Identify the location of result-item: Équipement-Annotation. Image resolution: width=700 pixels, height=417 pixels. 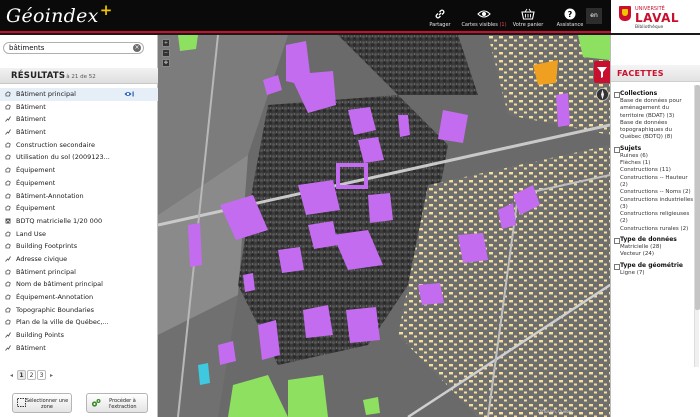
(79, 297).